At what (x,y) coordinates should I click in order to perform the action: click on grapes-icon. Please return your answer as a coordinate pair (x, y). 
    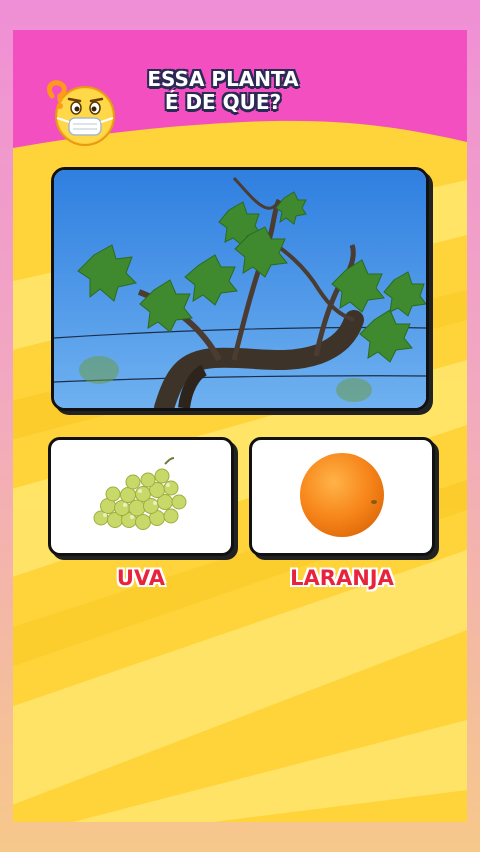
    Looking at the image, I should click on (140, 493).